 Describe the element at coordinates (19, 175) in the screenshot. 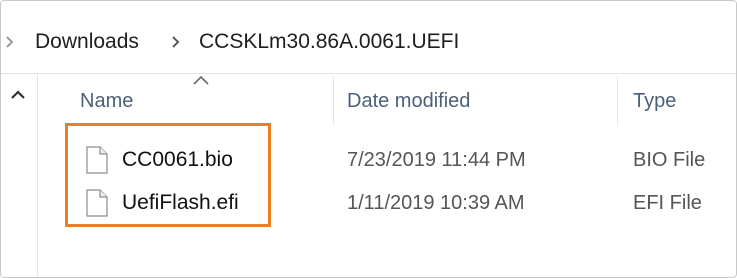

I see `navigation-pane` at that location.